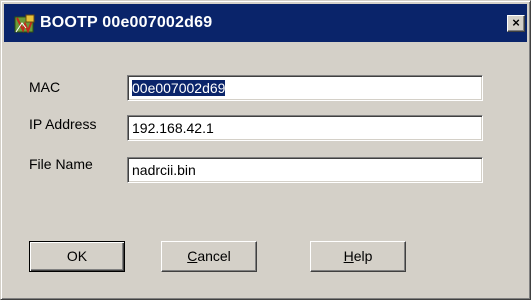 The width and height of the screenshot is (531, 300). What do you see at coordinates (179, 88) in the screenshot?
I see `mac-value: 00e007002d69` at bounding box center [179, 88].